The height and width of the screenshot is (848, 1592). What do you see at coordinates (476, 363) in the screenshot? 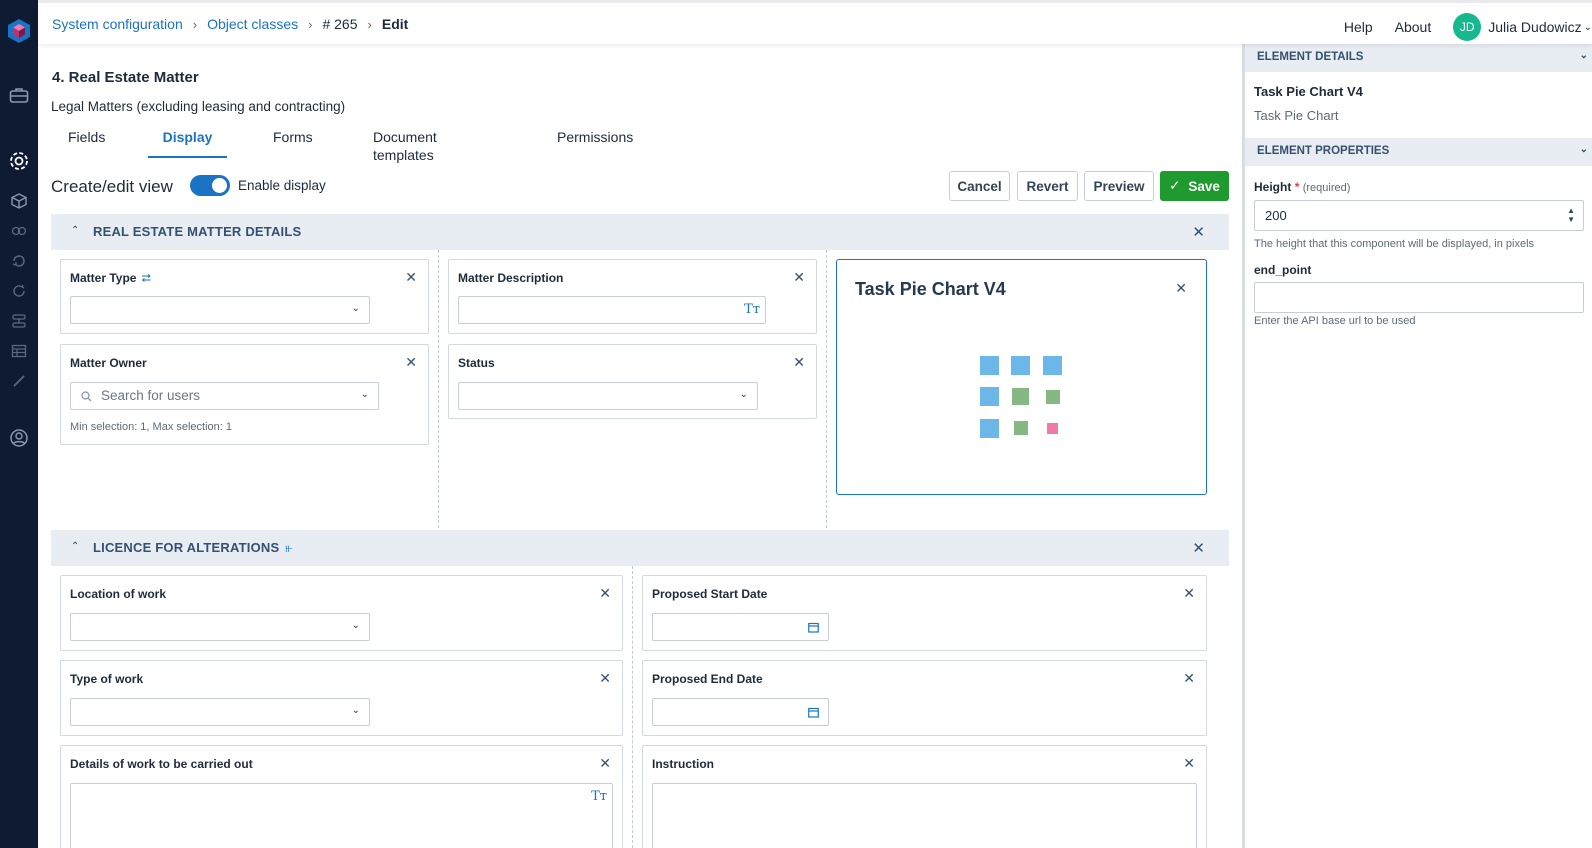
I see `field-label: Status` at bounding box center [476, 363].